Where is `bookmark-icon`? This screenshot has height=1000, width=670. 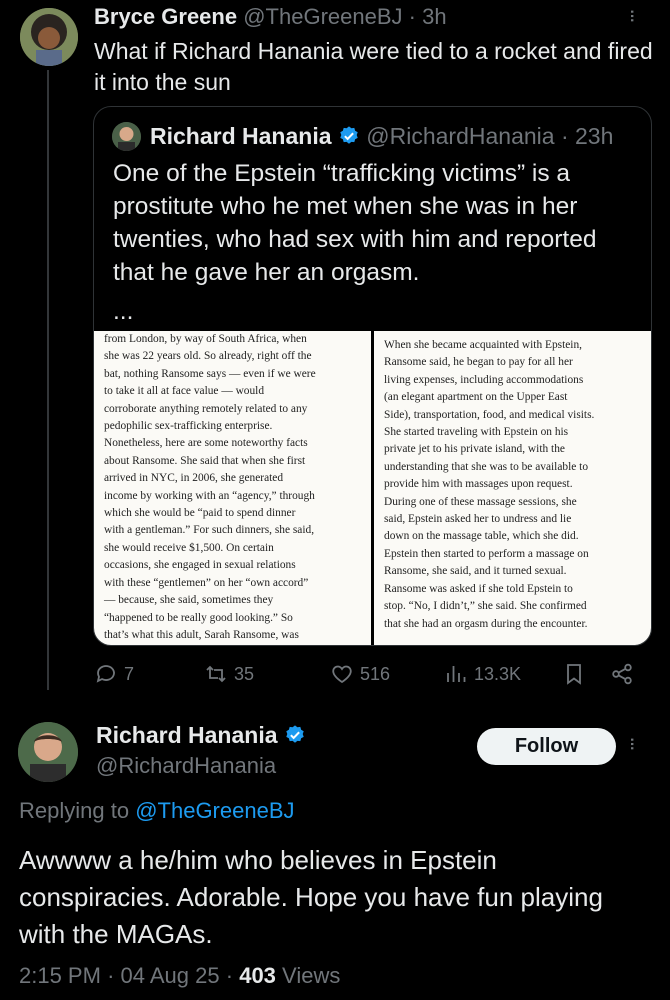
bookmark-icon is located at coordinates (574, 674).